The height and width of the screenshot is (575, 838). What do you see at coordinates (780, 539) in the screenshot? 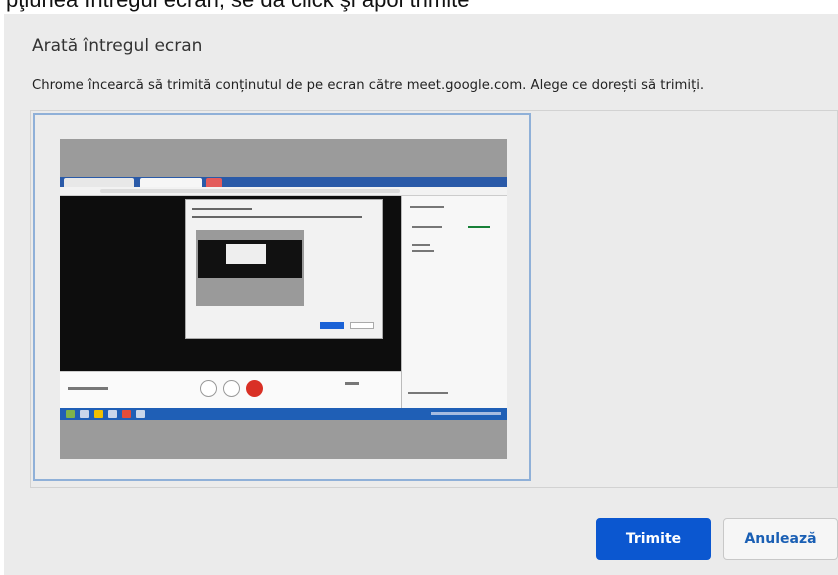
I see `cancel-button: Anulează` at bounding box center [780, 539].